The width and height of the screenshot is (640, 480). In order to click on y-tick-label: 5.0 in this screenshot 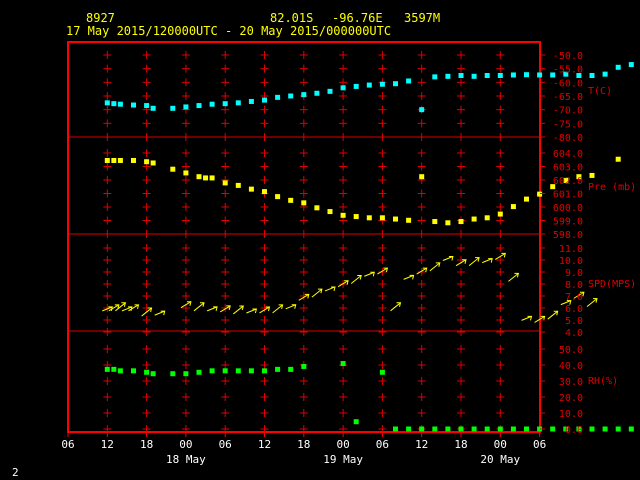, I will do `click(574, 321)`.